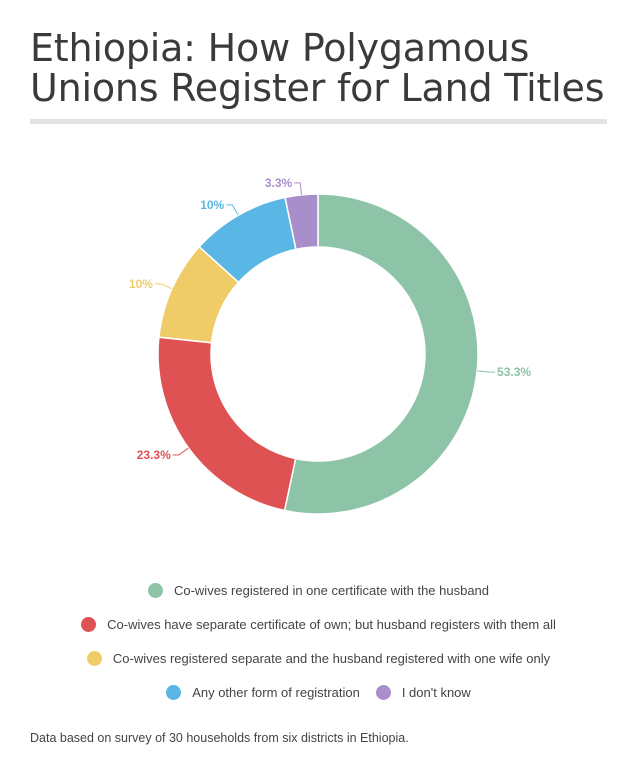  What do you see at coordinates (436, 692) in the screenshot?
I see `legend-label: I don't know` at bounding box center [436, 692].